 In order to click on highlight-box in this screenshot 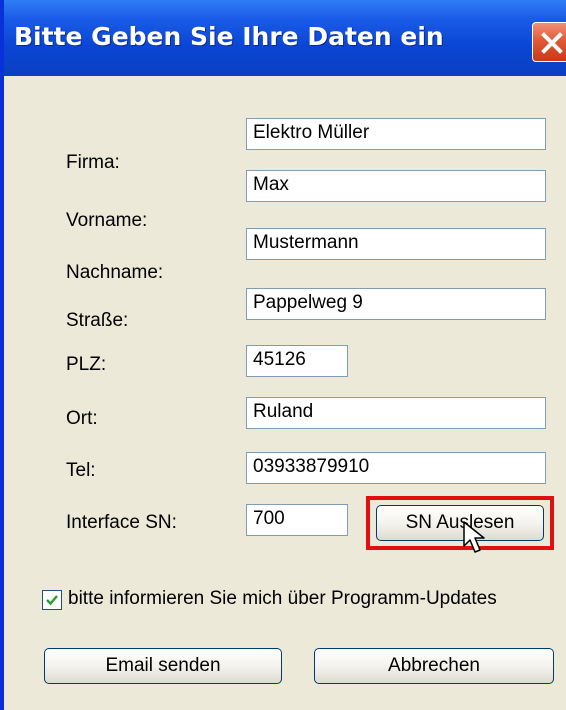, I will do `click(460, 523)`.